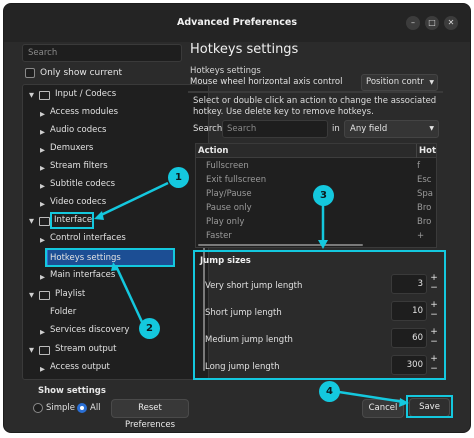 This screenshot has height=438, width=474. I want to click on reset-preferences-button: Reset Preferences, so click(150, 414).